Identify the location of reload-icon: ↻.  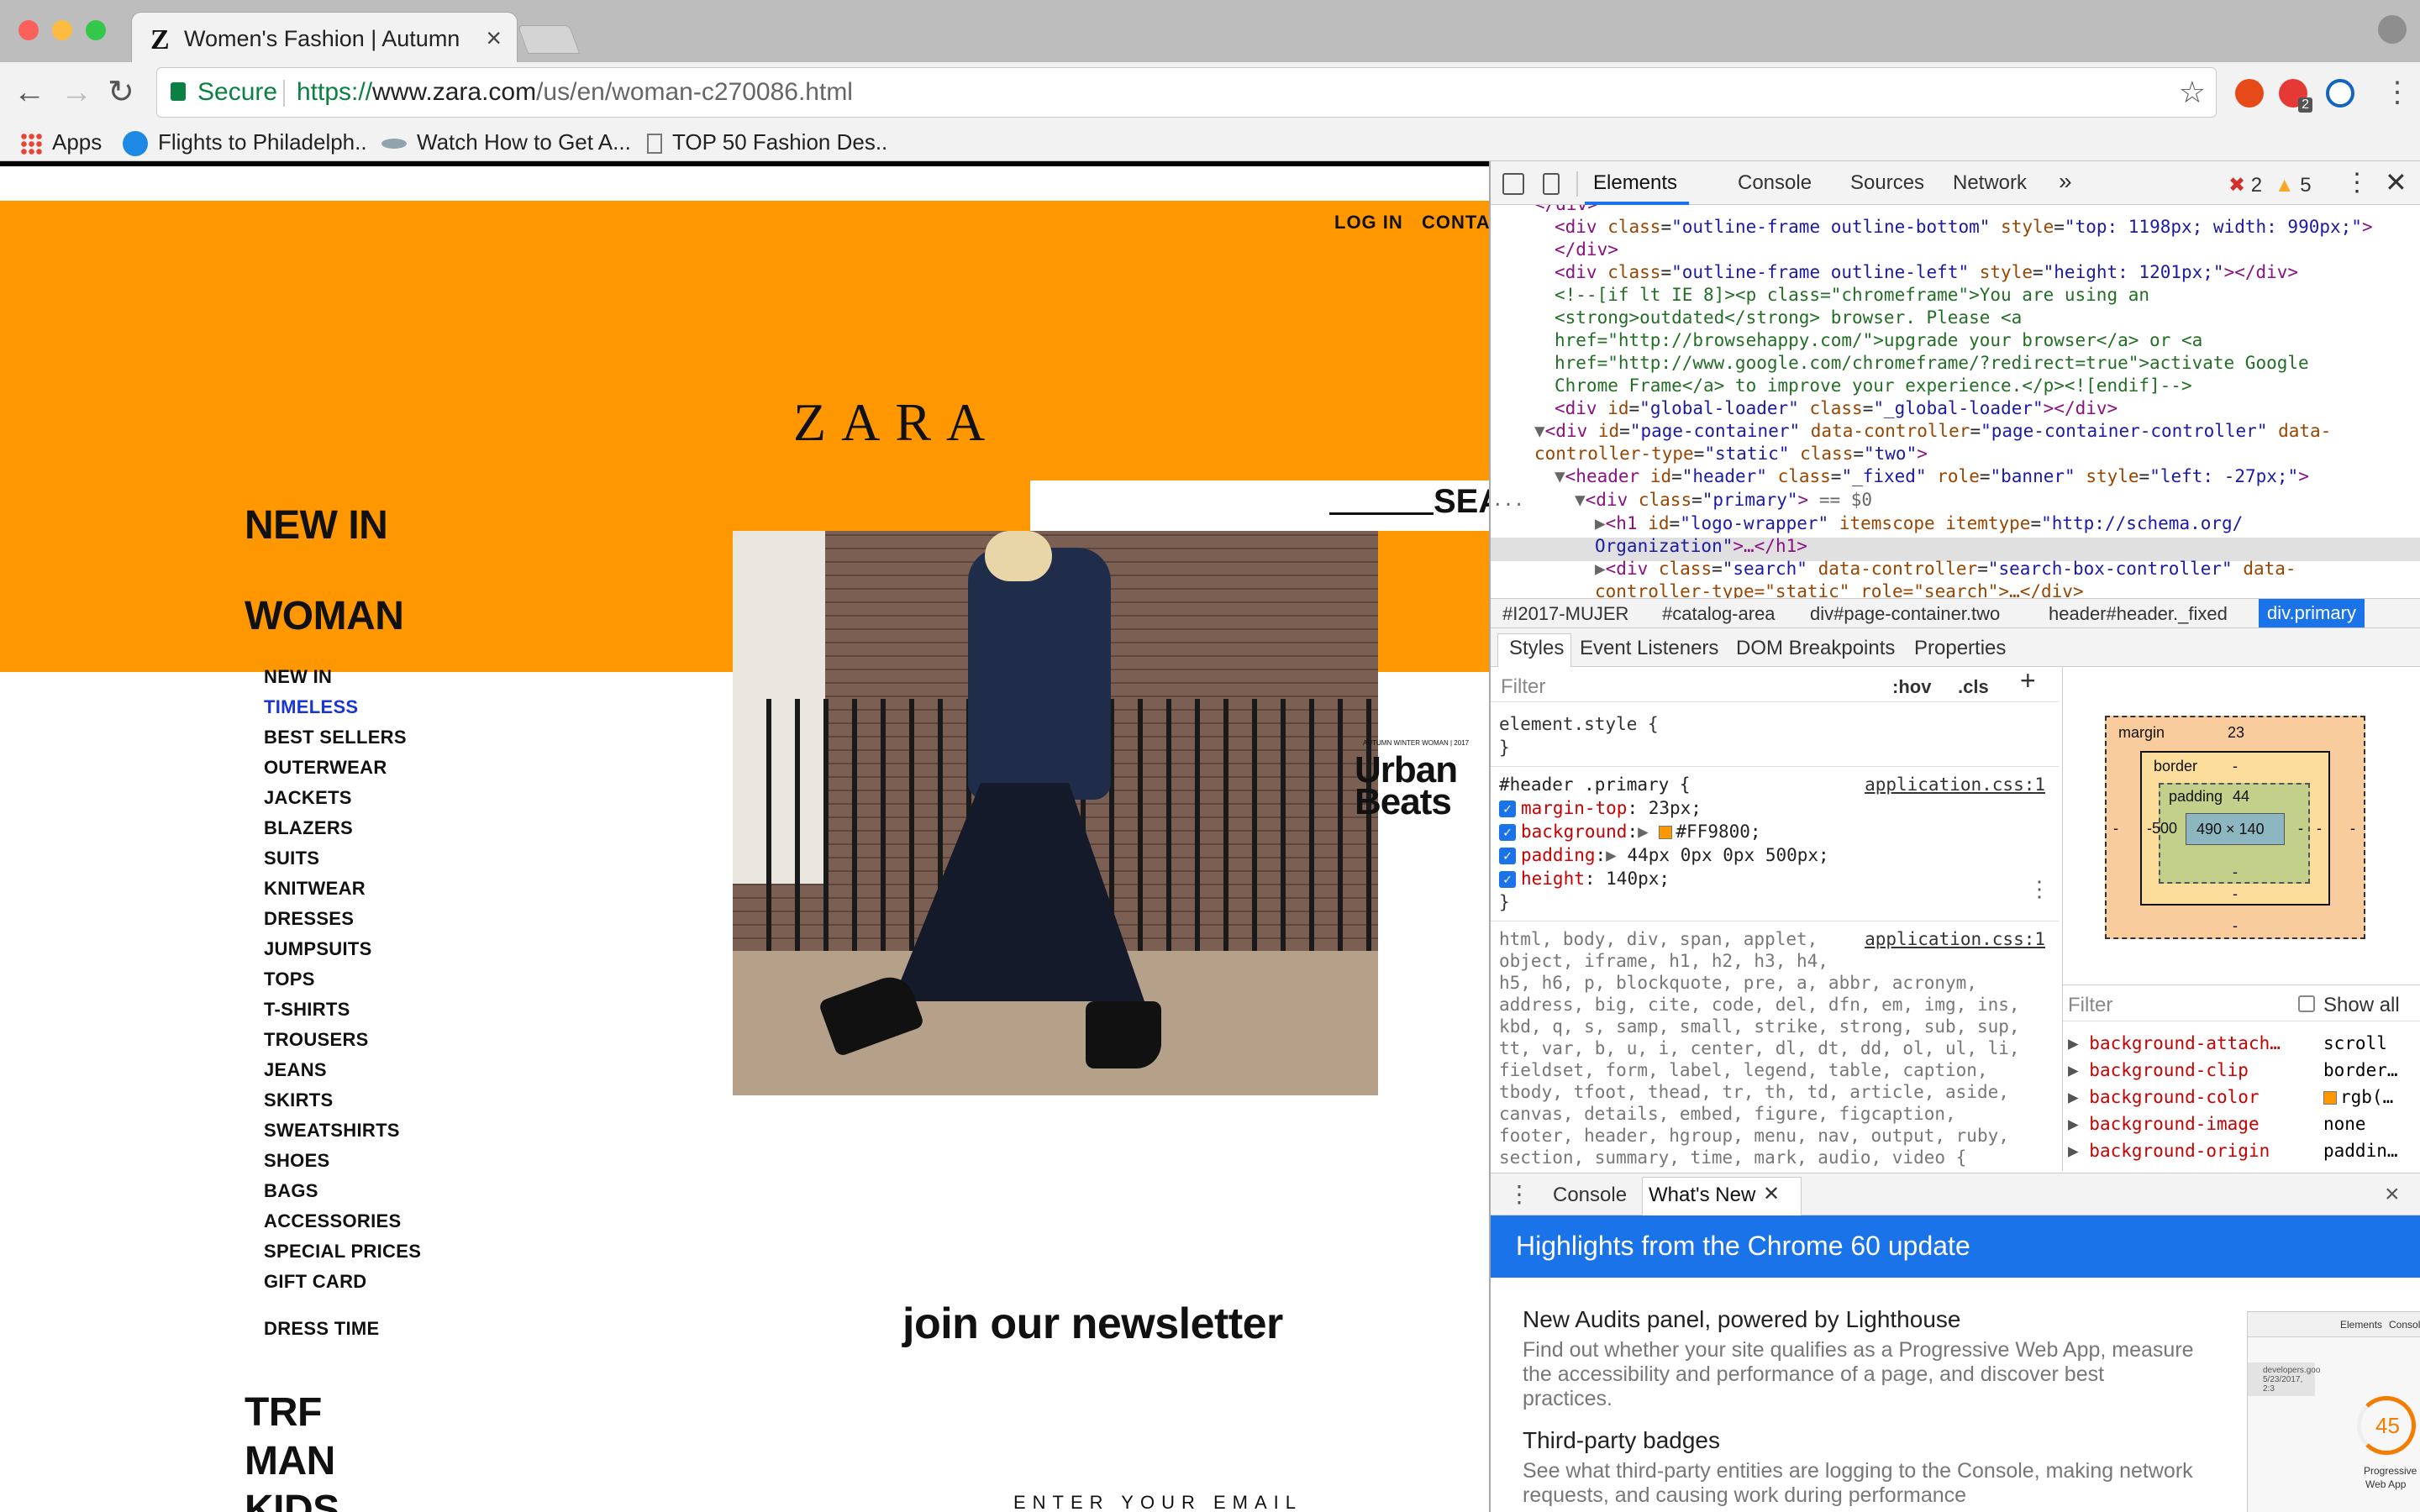
(121, 92).